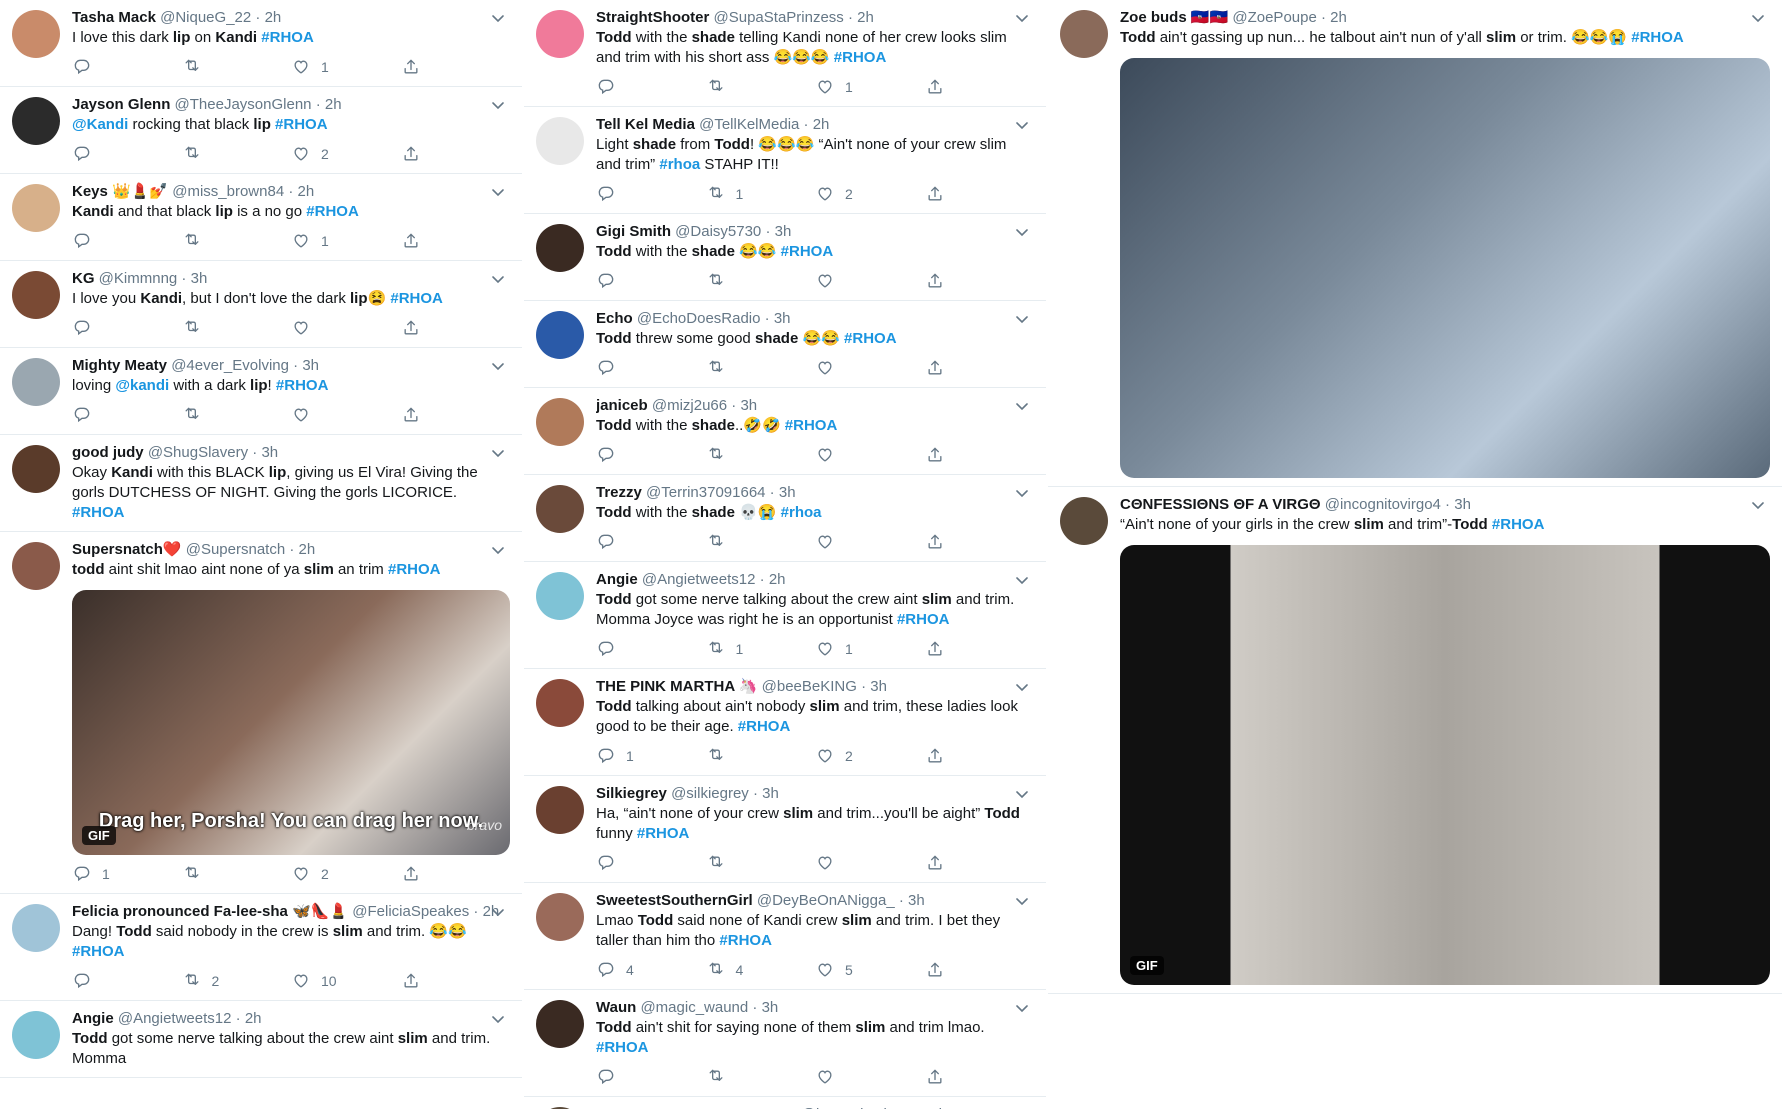 The image size is (1782, 1109). I want to click on author-handle: @Kimmnng, so click(138, 278).